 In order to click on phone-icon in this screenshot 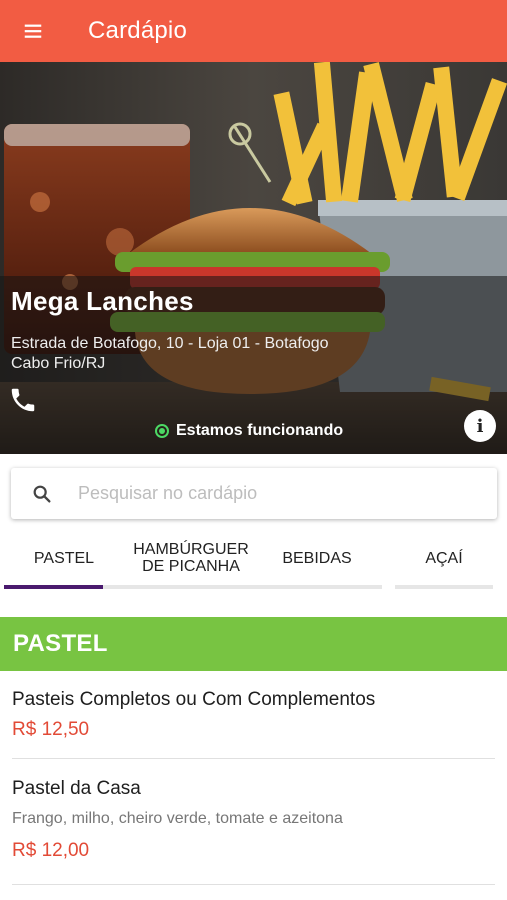, I will do `click(23, 400)`.